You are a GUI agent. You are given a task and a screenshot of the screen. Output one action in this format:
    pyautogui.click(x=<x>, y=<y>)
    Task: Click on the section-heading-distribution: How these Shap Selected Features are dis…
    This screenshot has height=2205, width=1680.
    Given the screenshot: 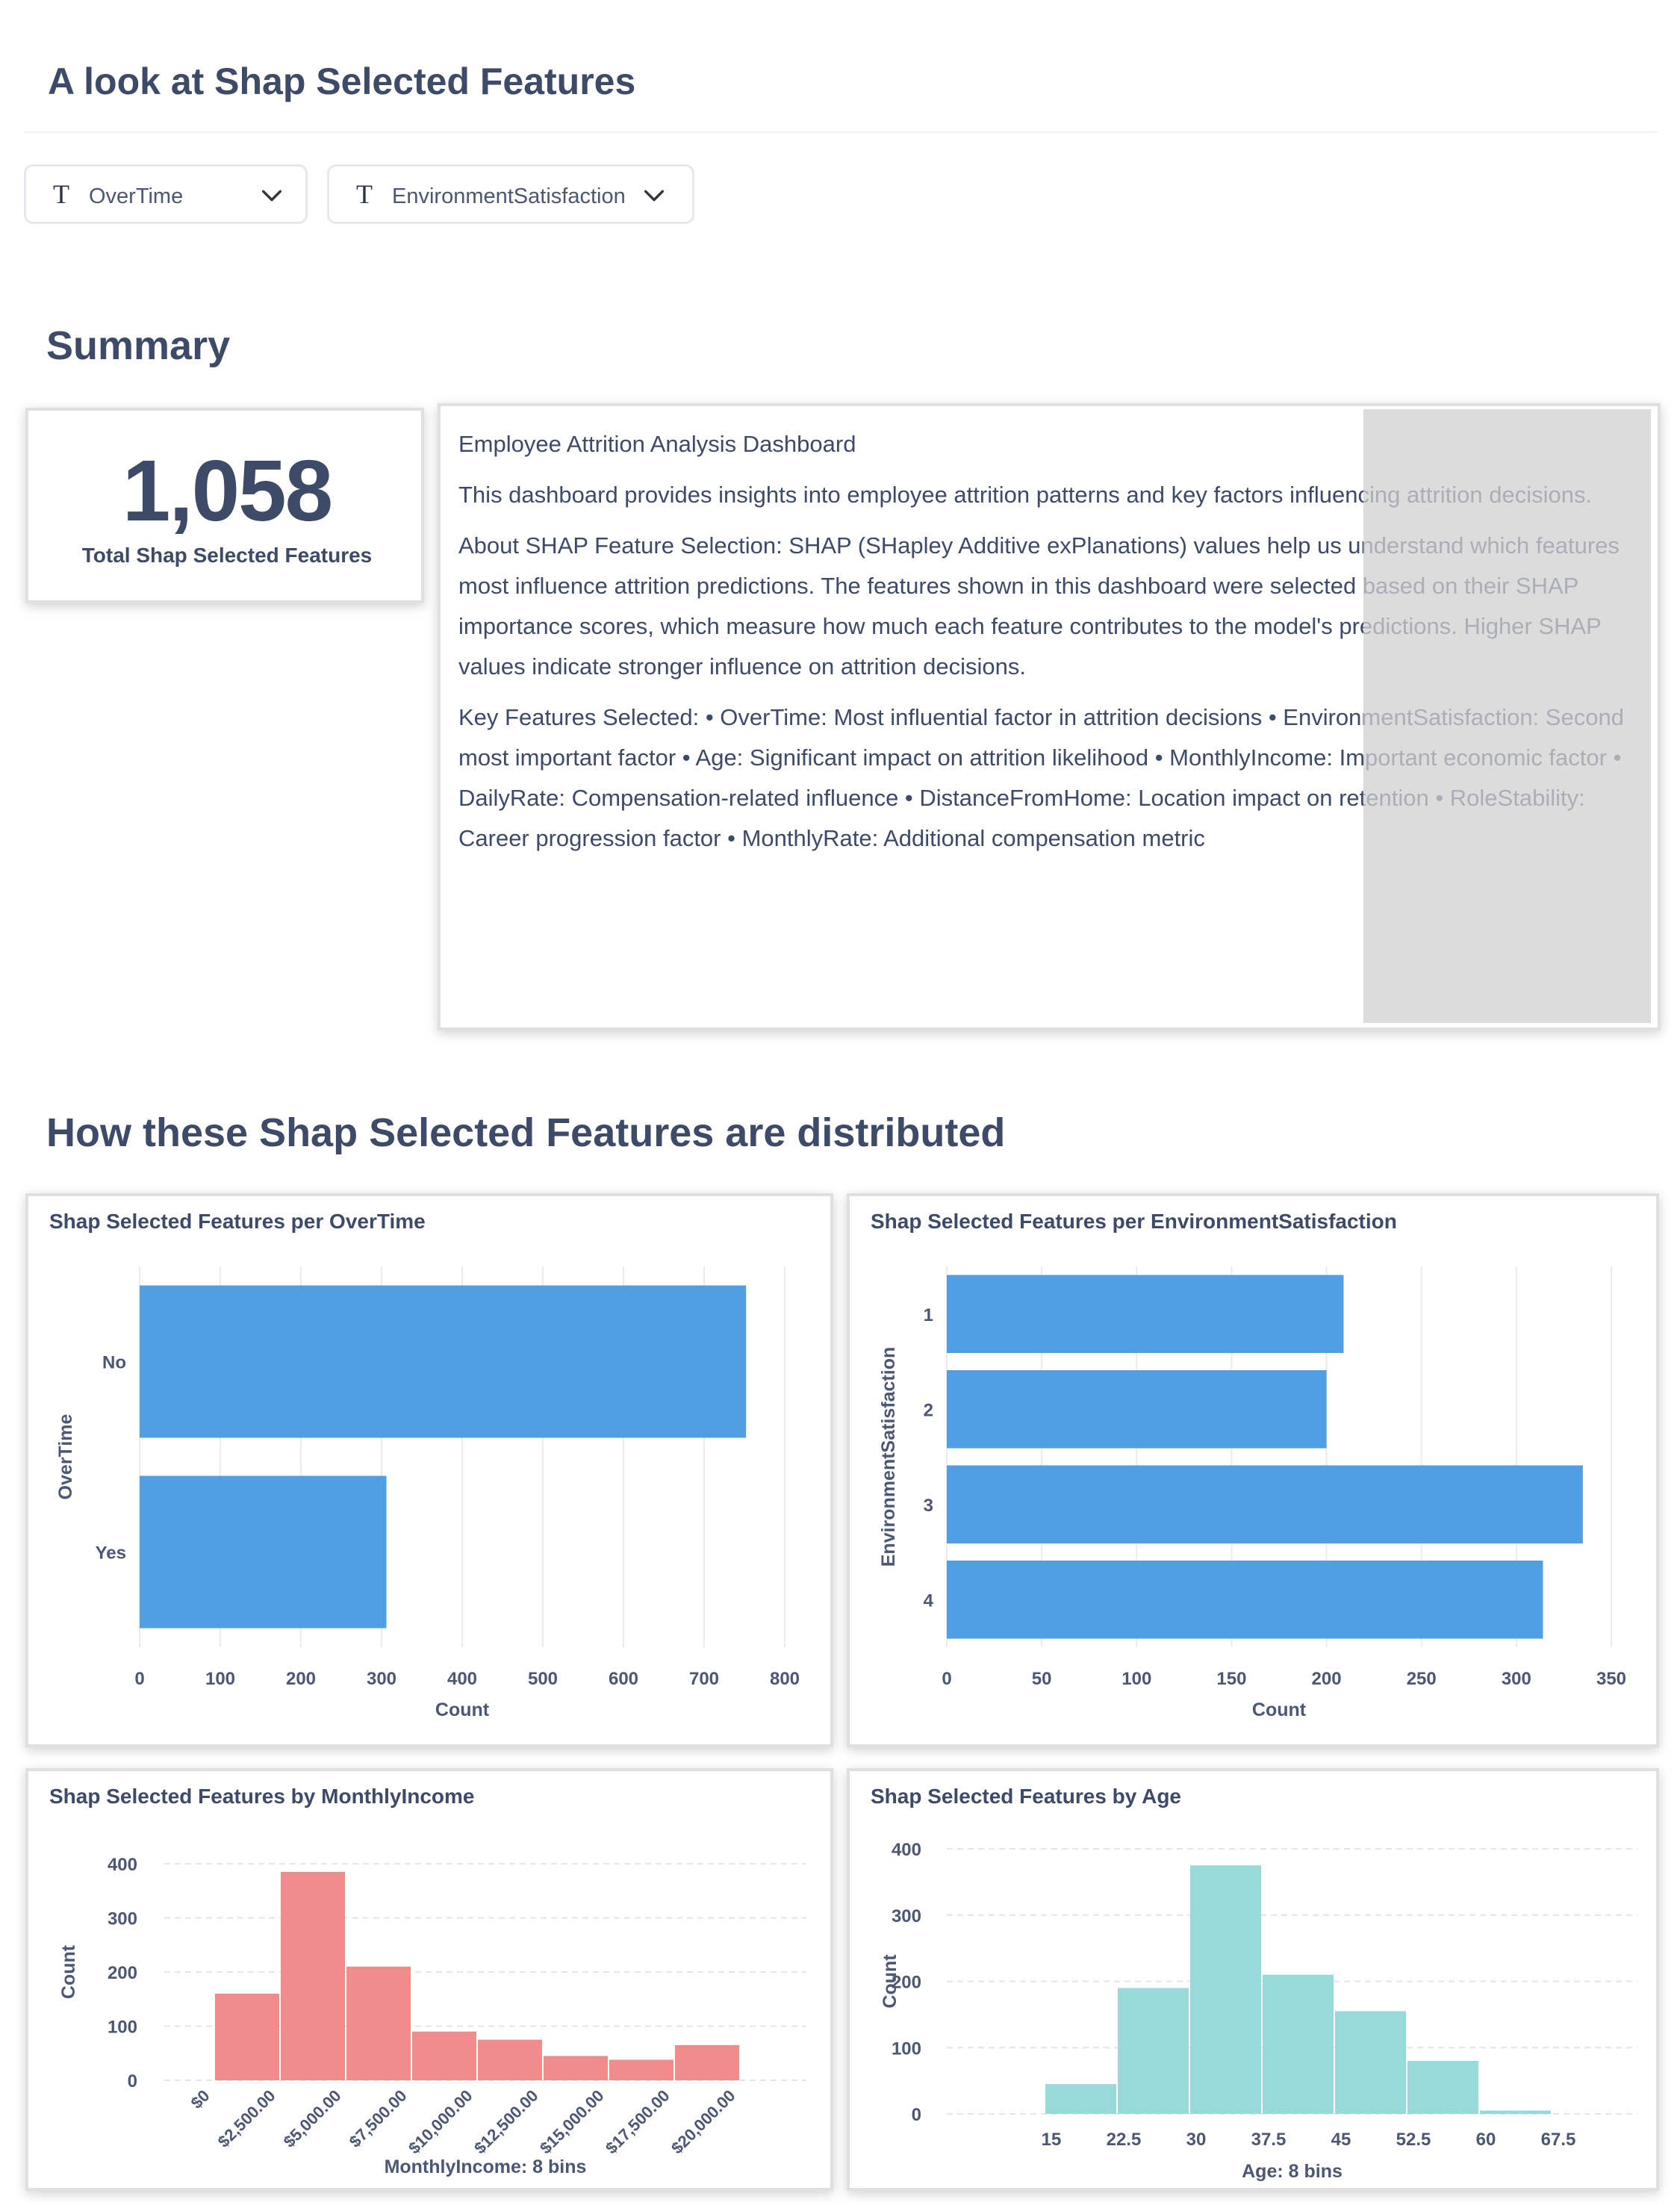 What is the action you would take?
    pyautogui.click(x=526, y=1132)
    